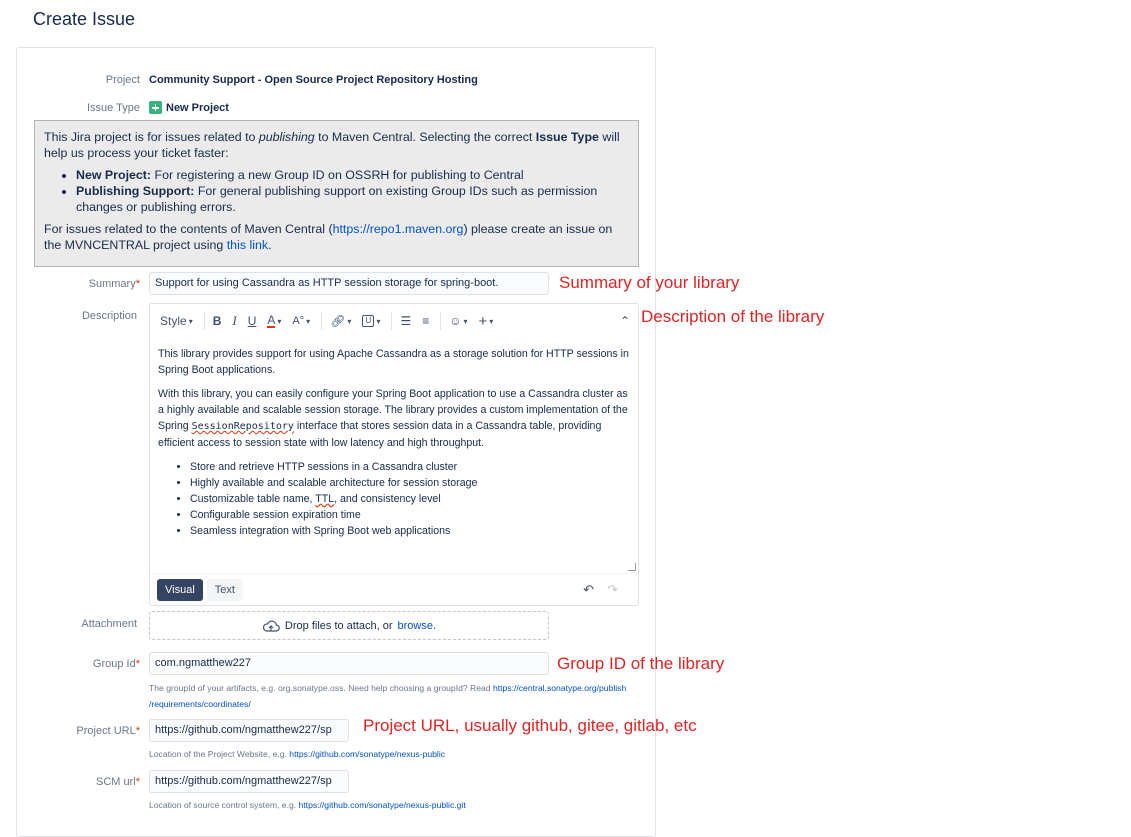 Image resolution: width=1131 pixels, height=837 pixels. I want to click on scm-url-label: SCM url*, so click(117, 782).